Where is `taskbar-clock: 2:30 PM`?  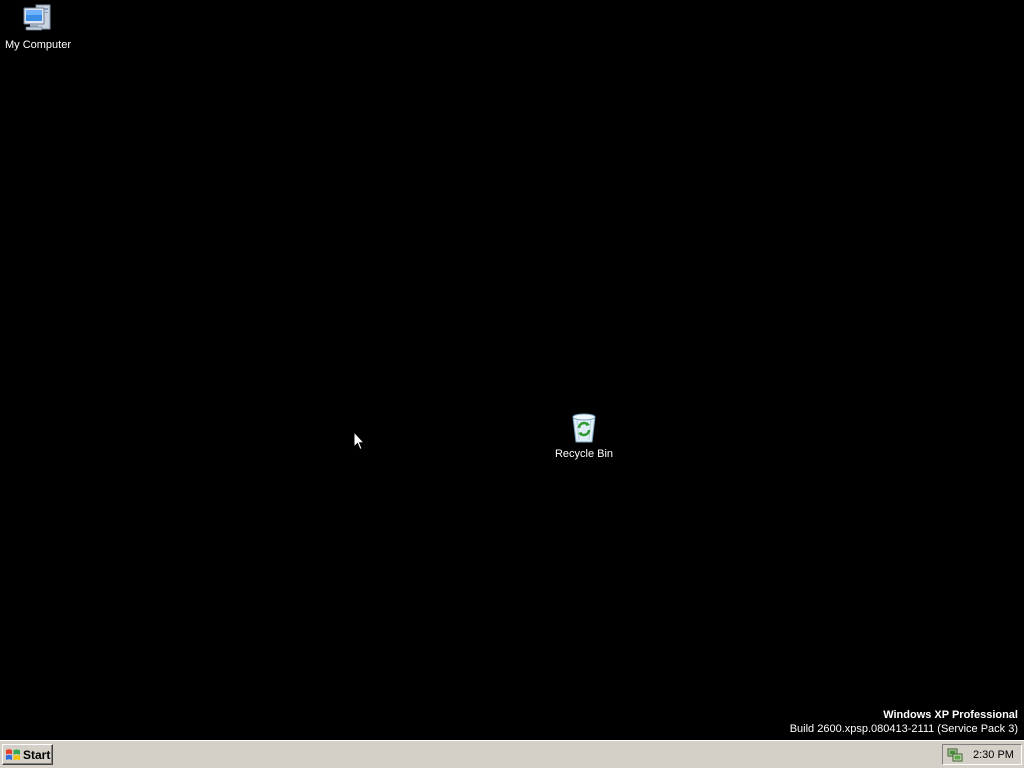 taskbar-clock: 2:30 PM is located at coordinates (993, 755).